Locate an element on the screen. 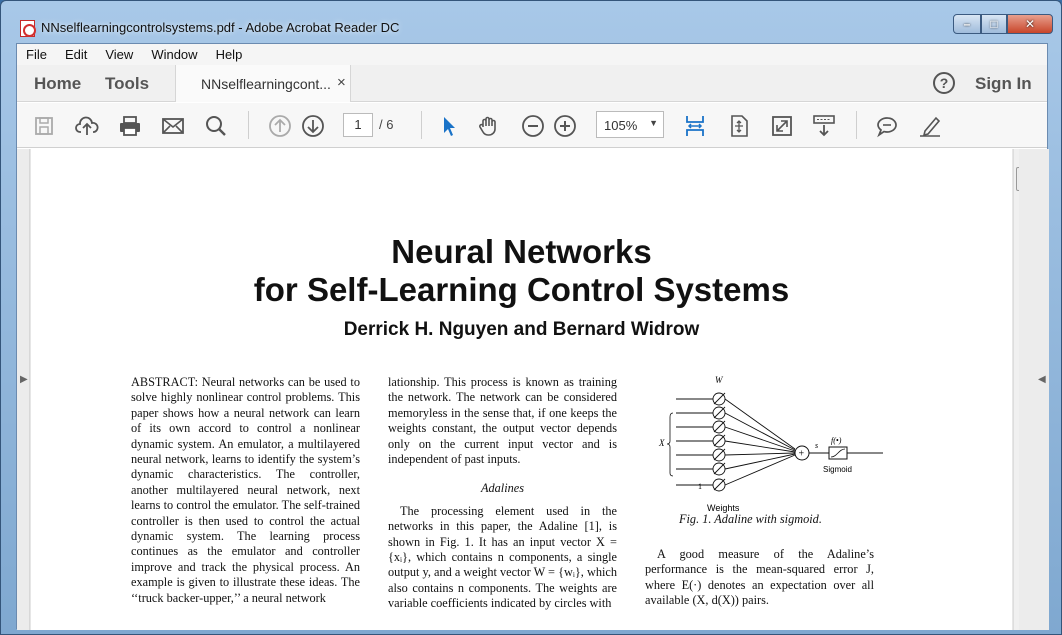 The height and width of the screenshot is (635, 1062). zoom-level-value: 105% is located at coordinates (621, 125).